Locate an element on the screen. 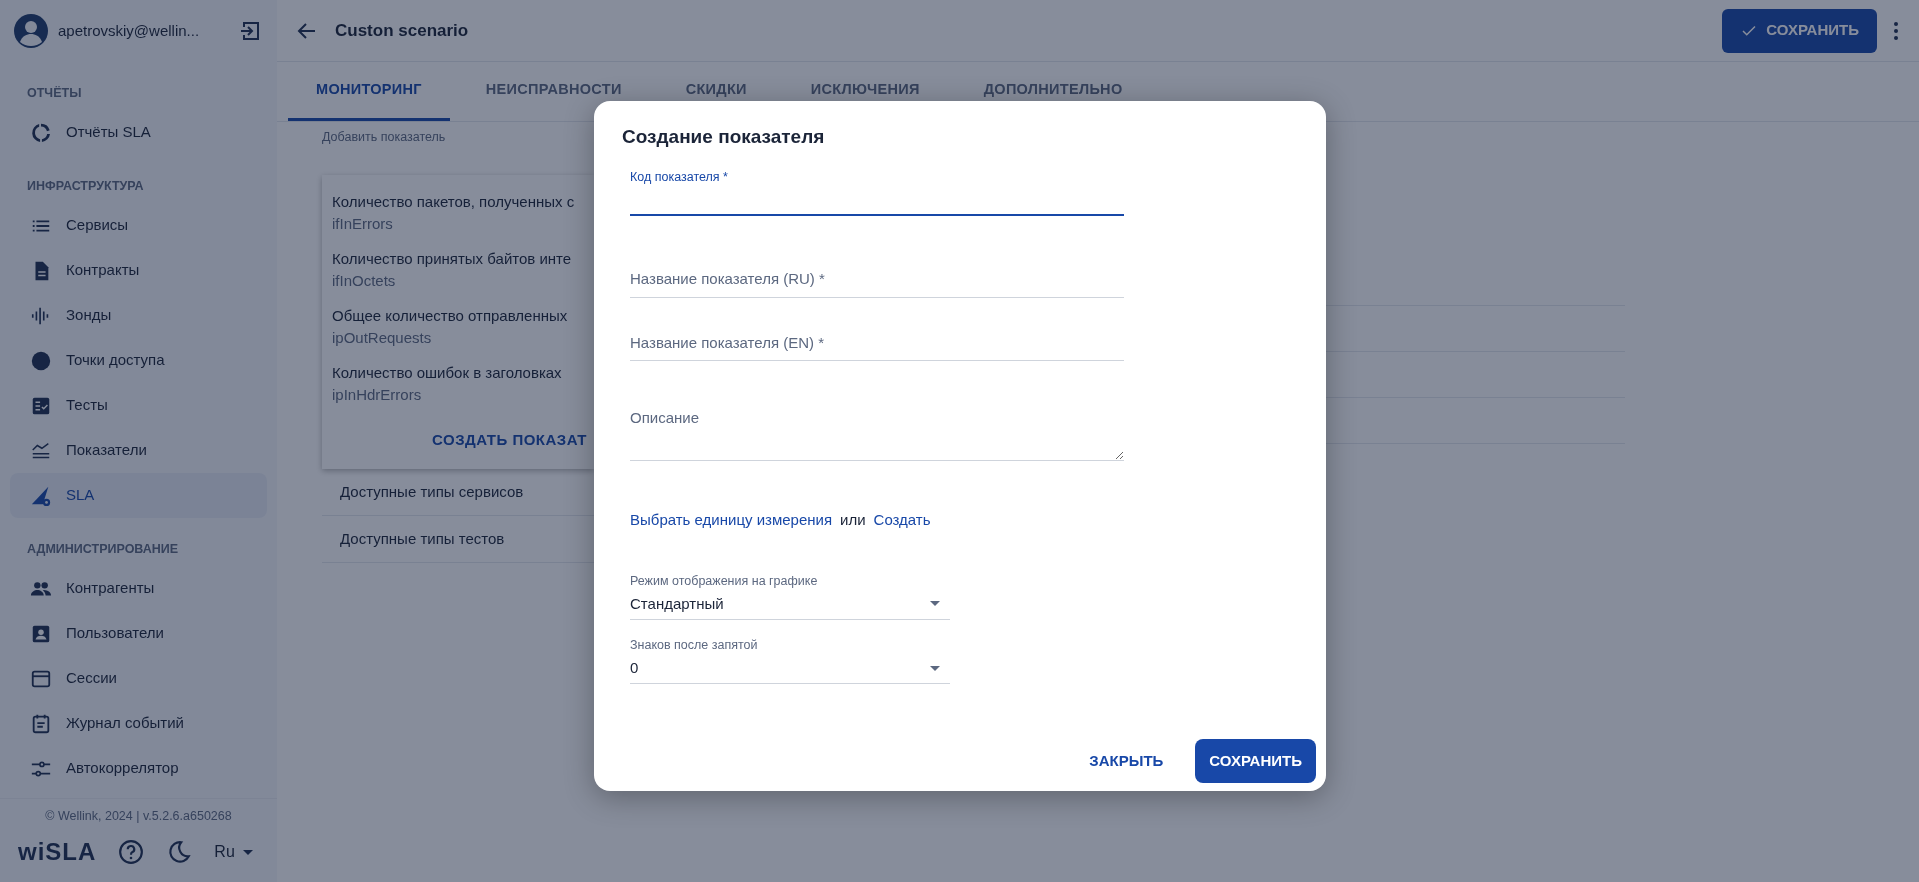 Image resolution: width=1919 pixels, height=882 pixels. page-title: Custon scenario is located at coordinates (402, 30).